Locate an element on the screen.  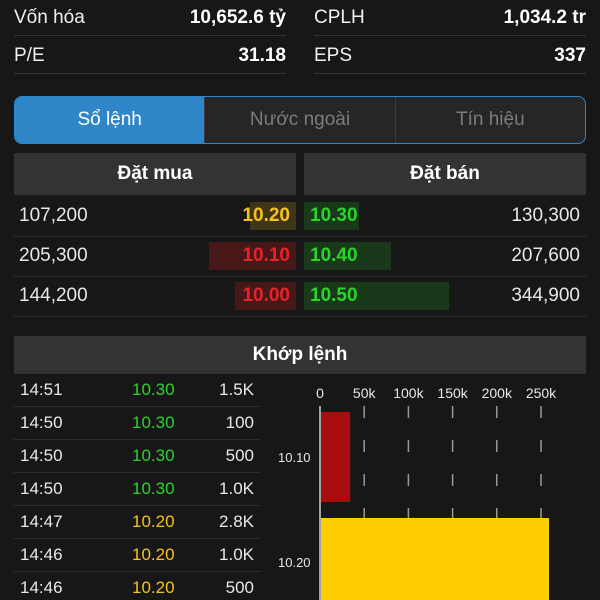
tab-foreign: Nước ngoài is located at coordinates (299, 120).